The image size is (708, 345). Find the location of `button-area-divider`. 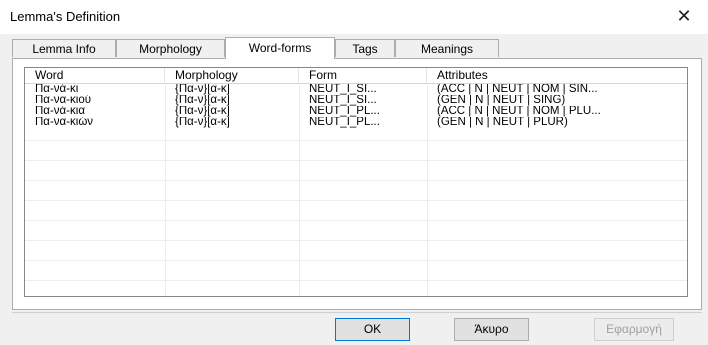

button-area-divider is located at coordinates (357, 312).